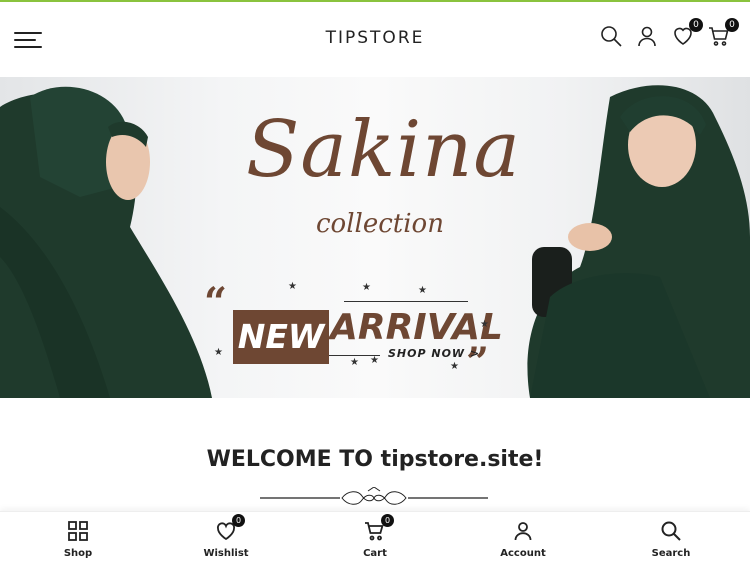  What do you see at coordinates (78, 553) in the screenshot?
I see `bottom-nav-label: Shop` at bounding box center [78, 553].